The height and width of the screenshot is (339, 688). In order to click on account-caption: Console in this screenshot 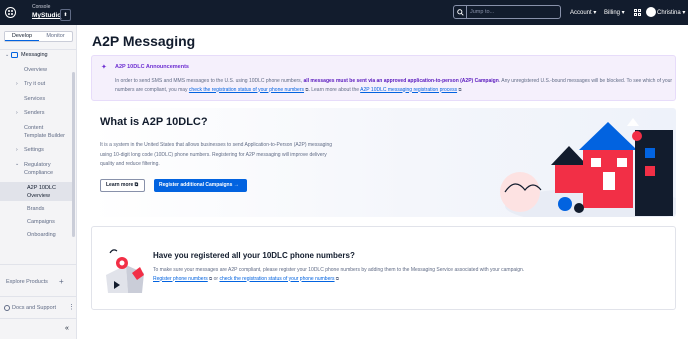, I will do `click(41, 7)`.